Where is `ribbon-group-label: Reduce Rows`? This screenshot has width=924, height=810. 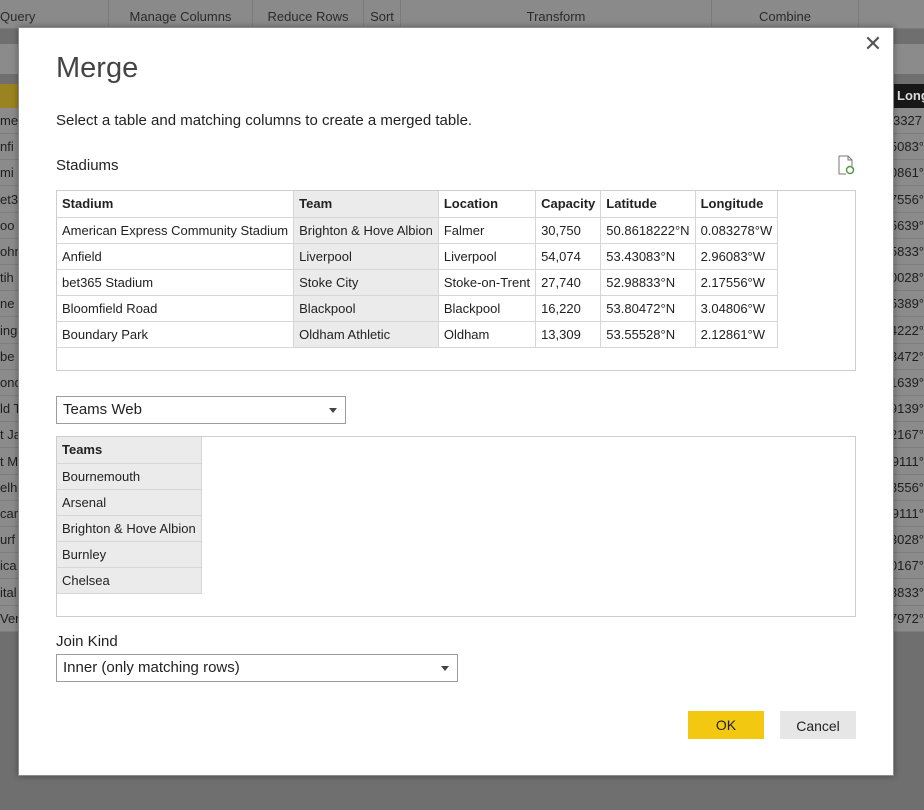 ribbon-group-label: Reduce Rows is located at coordinates (308, 16).